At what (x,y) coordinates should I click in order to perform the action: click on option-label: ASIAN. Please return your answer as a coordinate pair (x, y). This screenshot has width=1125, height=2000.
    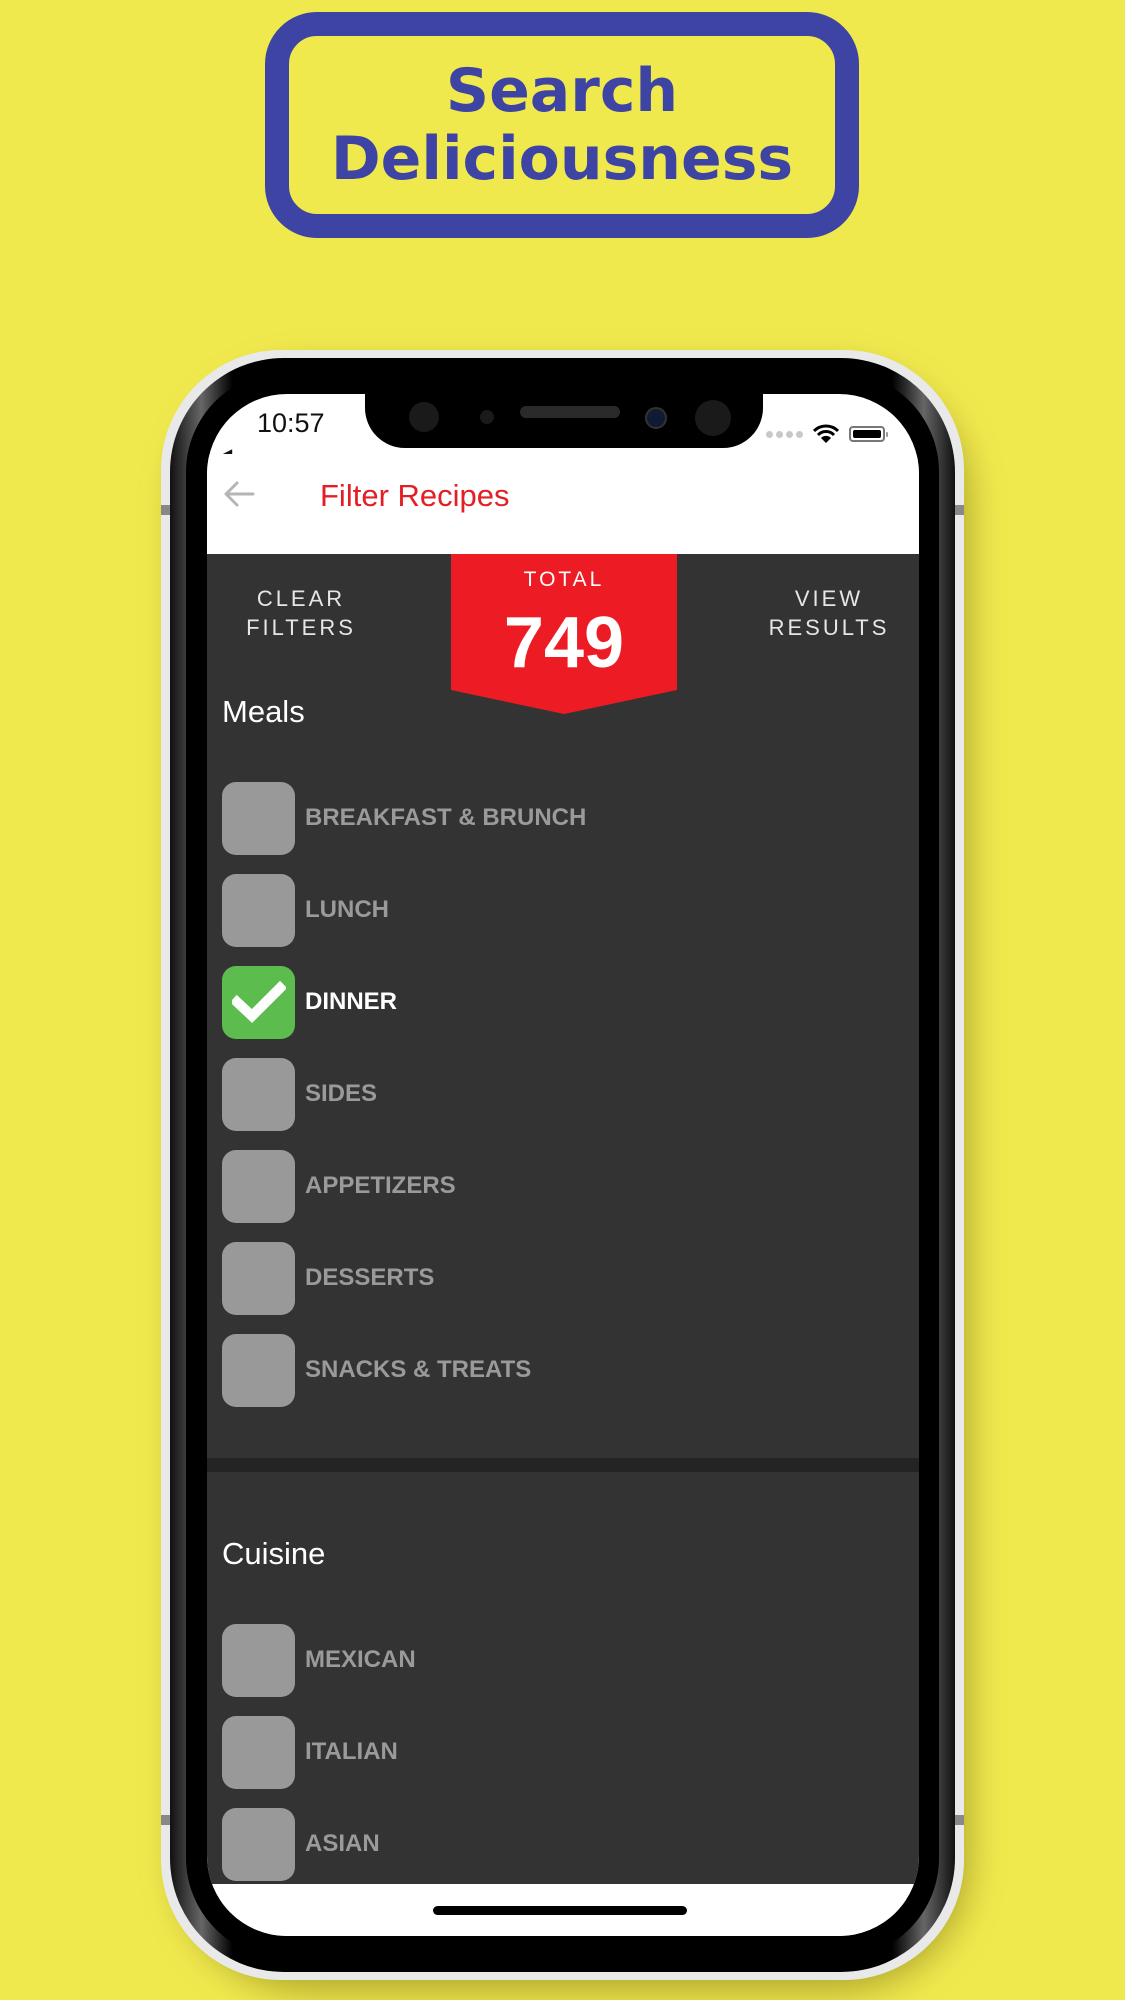
    Looking at the image, I should click on (342, 1843).